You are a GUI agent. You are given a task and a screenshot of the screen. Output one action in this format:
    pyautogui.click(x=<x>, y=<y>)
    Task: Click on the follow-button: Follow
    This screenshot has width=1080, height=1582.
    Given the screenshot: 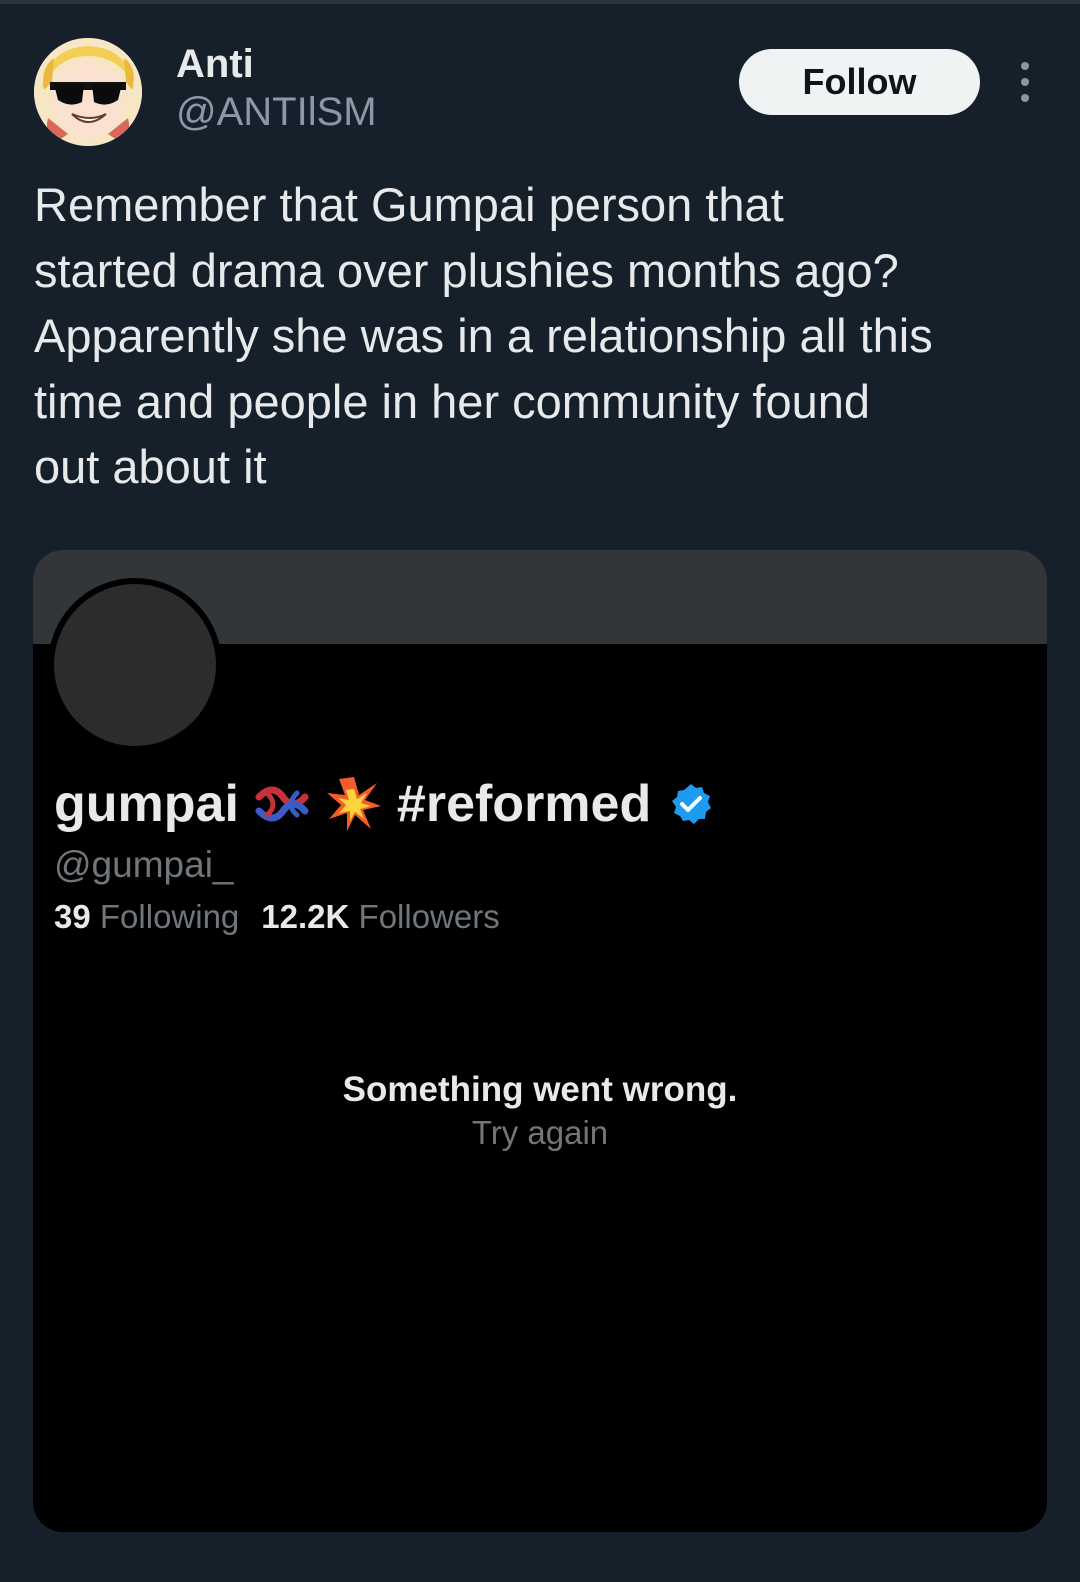 What is the action you would take?
    pyautogui.click(x=859, y=82)
    